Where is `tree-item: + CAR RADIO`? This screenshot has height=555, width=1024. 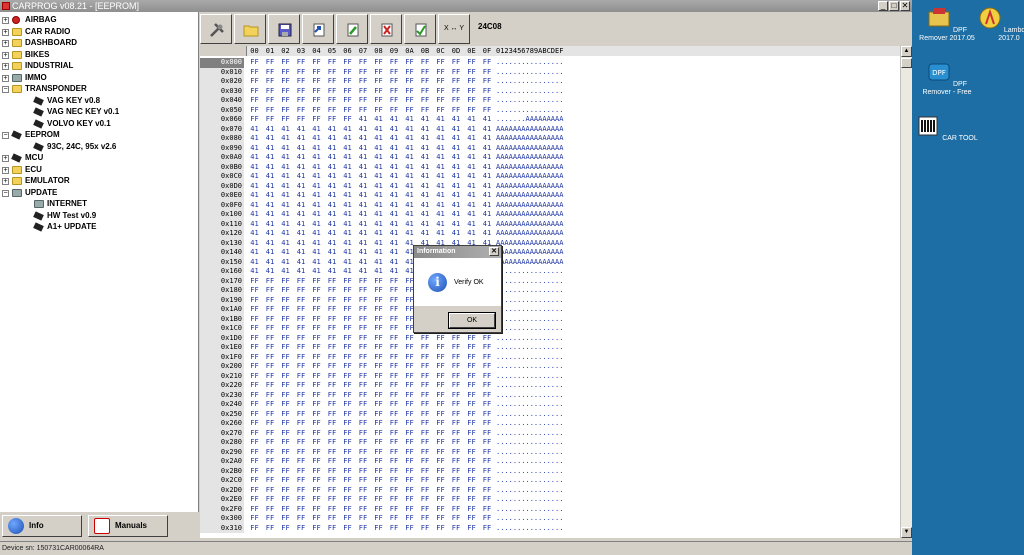
tree-item: + CAR RADIO is located at coordinates (99, 32).